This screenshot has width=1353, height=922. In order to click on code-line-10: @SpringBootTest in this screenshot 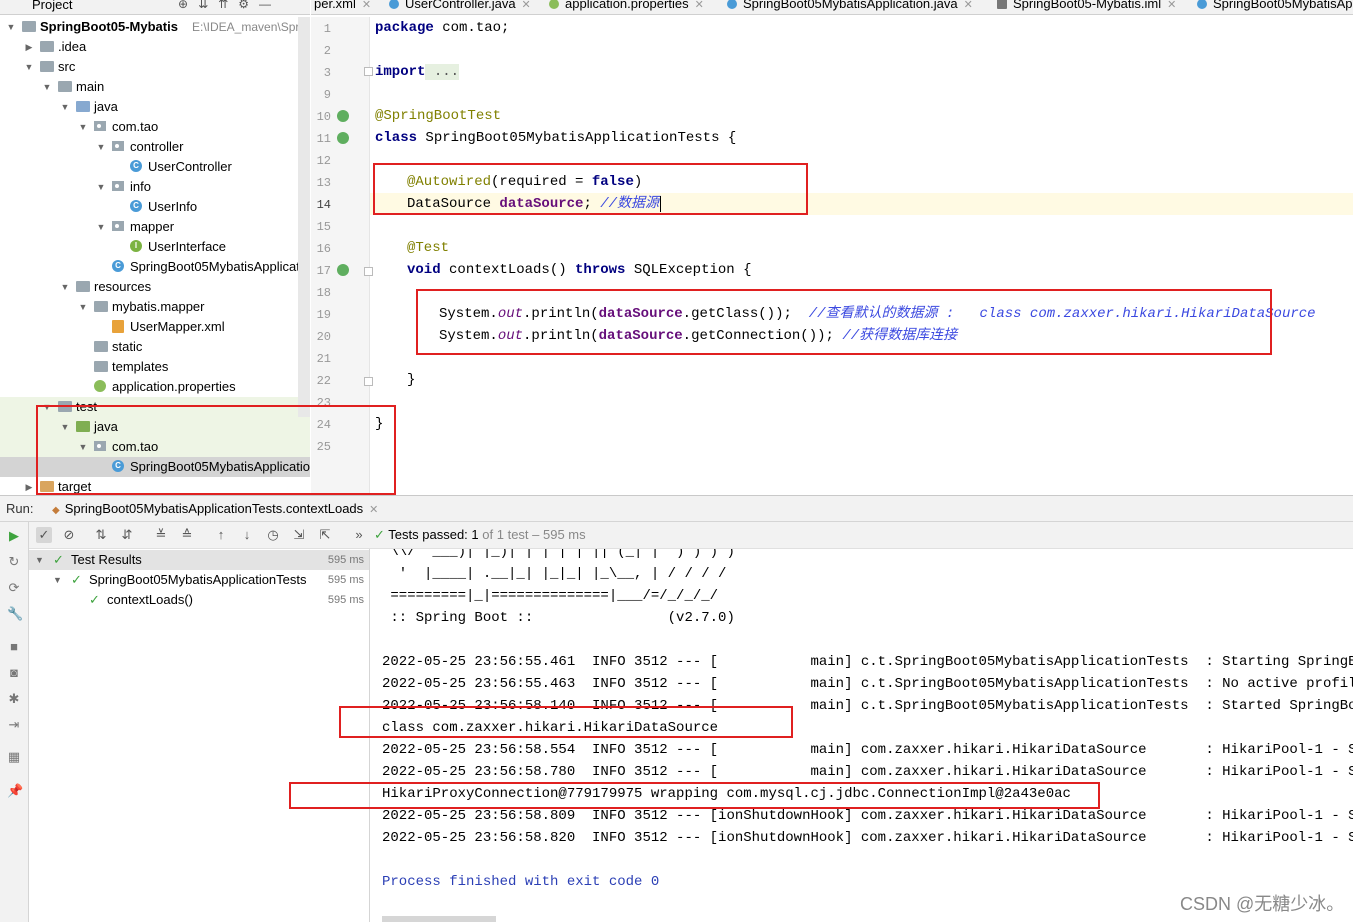, I will do `click(438, 116)`.